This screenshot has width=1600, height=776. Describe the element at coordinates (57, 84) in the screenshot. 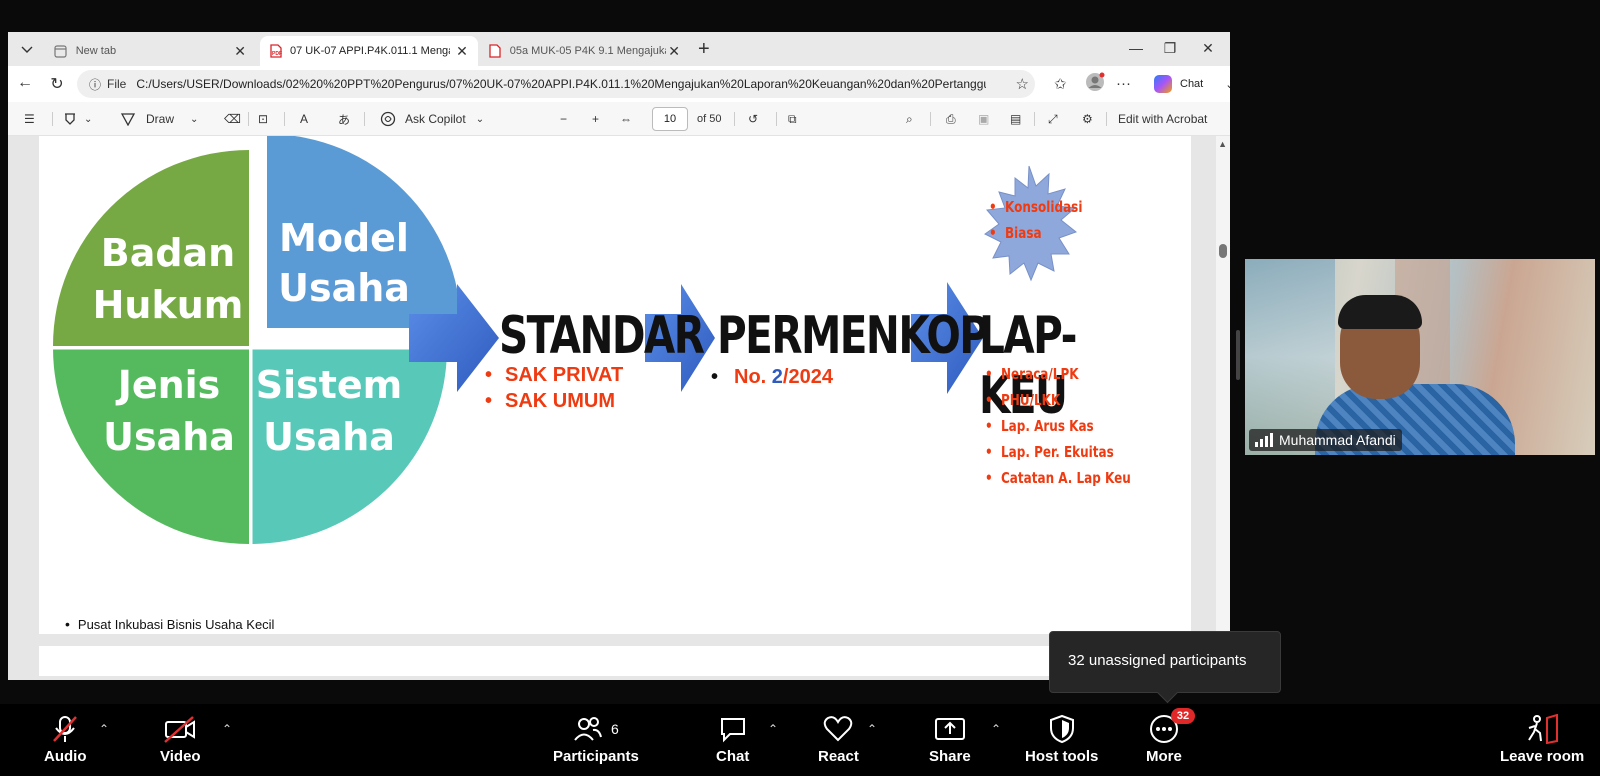

I see `refresh-icon: ↻` at that location.